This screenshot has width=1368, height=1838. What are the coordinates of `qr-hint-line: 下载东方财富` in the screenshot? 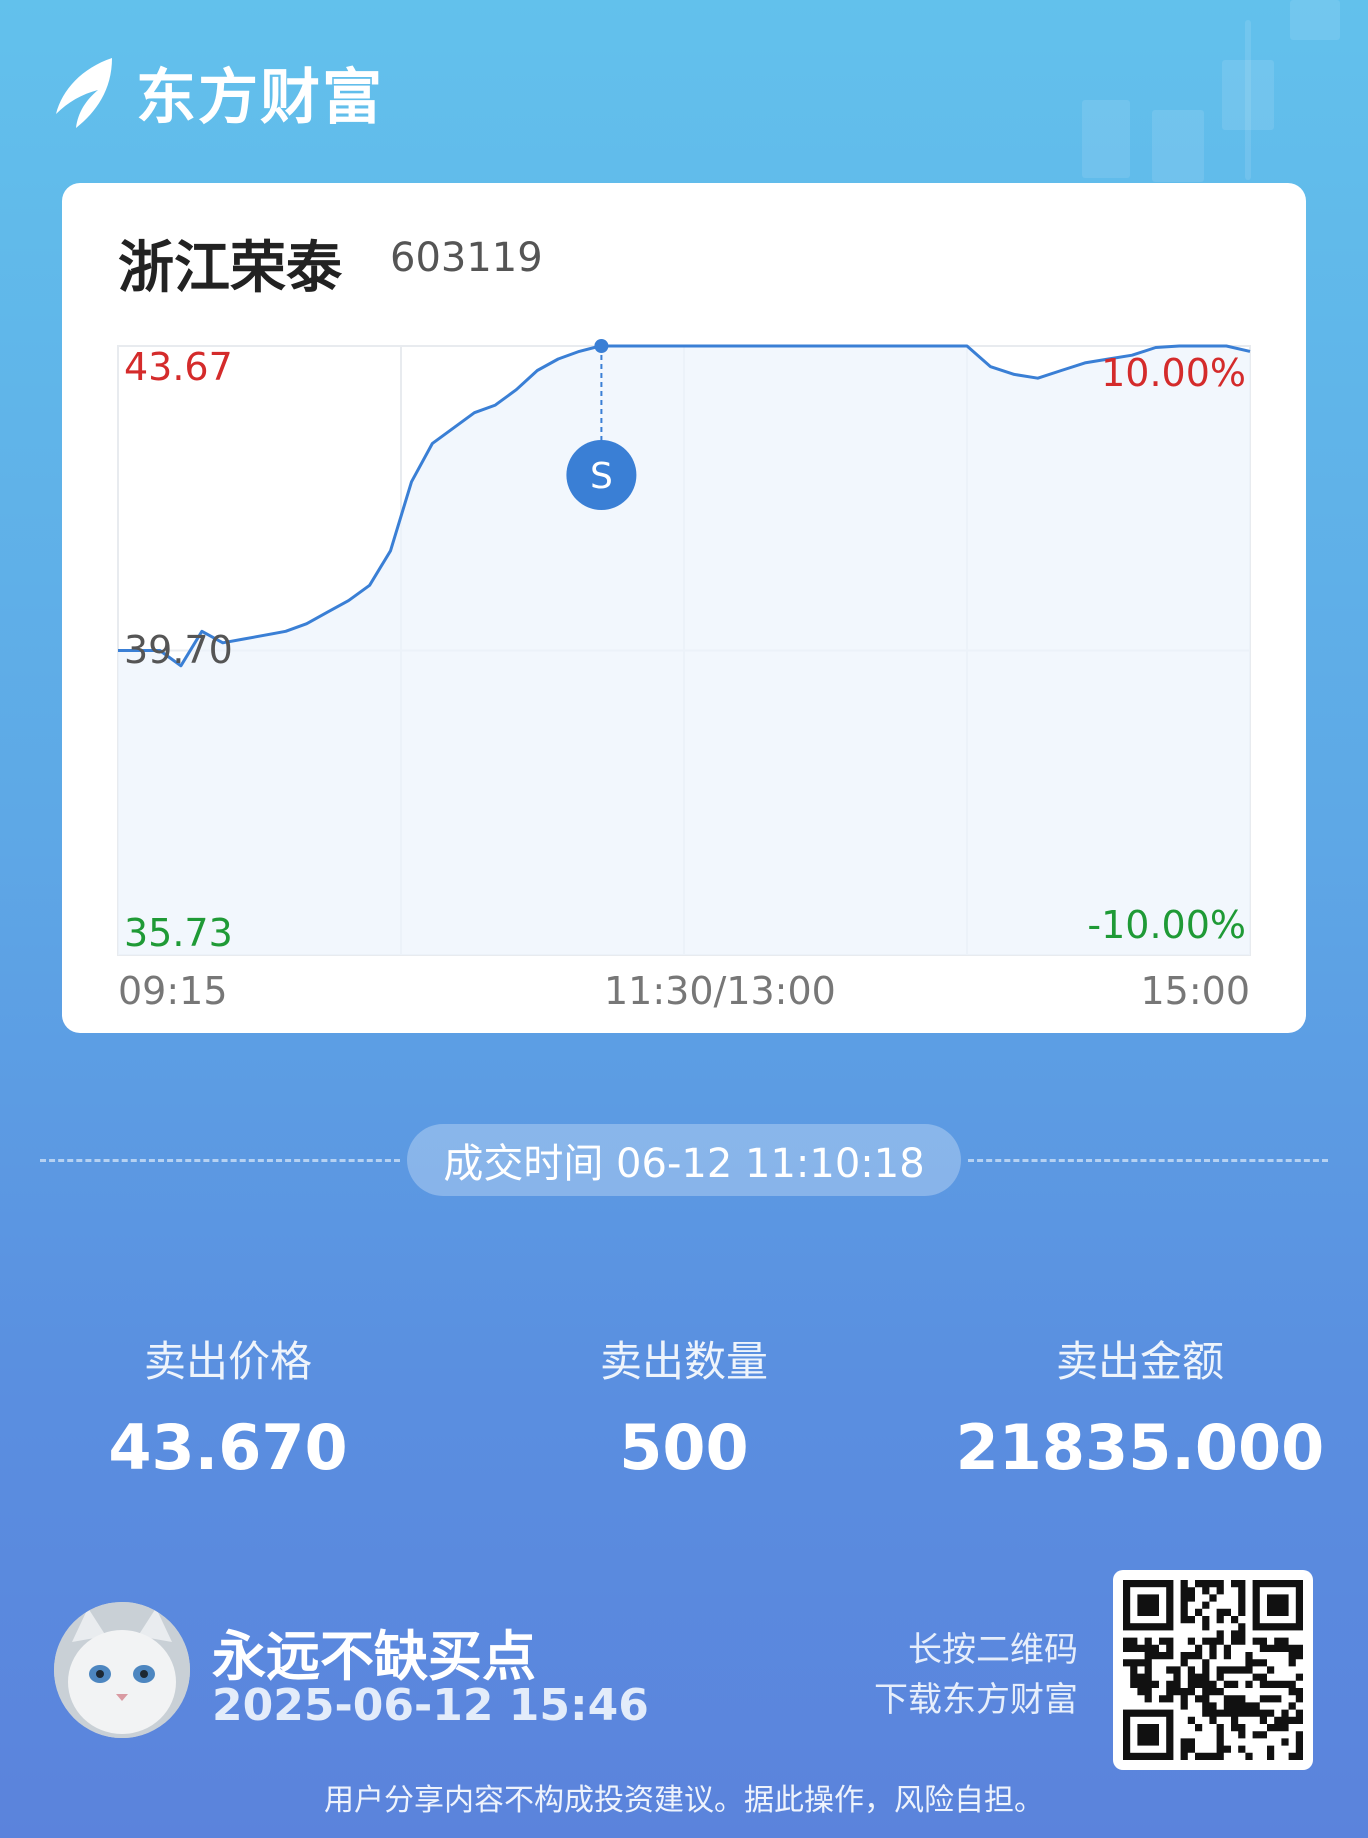 It's located at (976, 1700).